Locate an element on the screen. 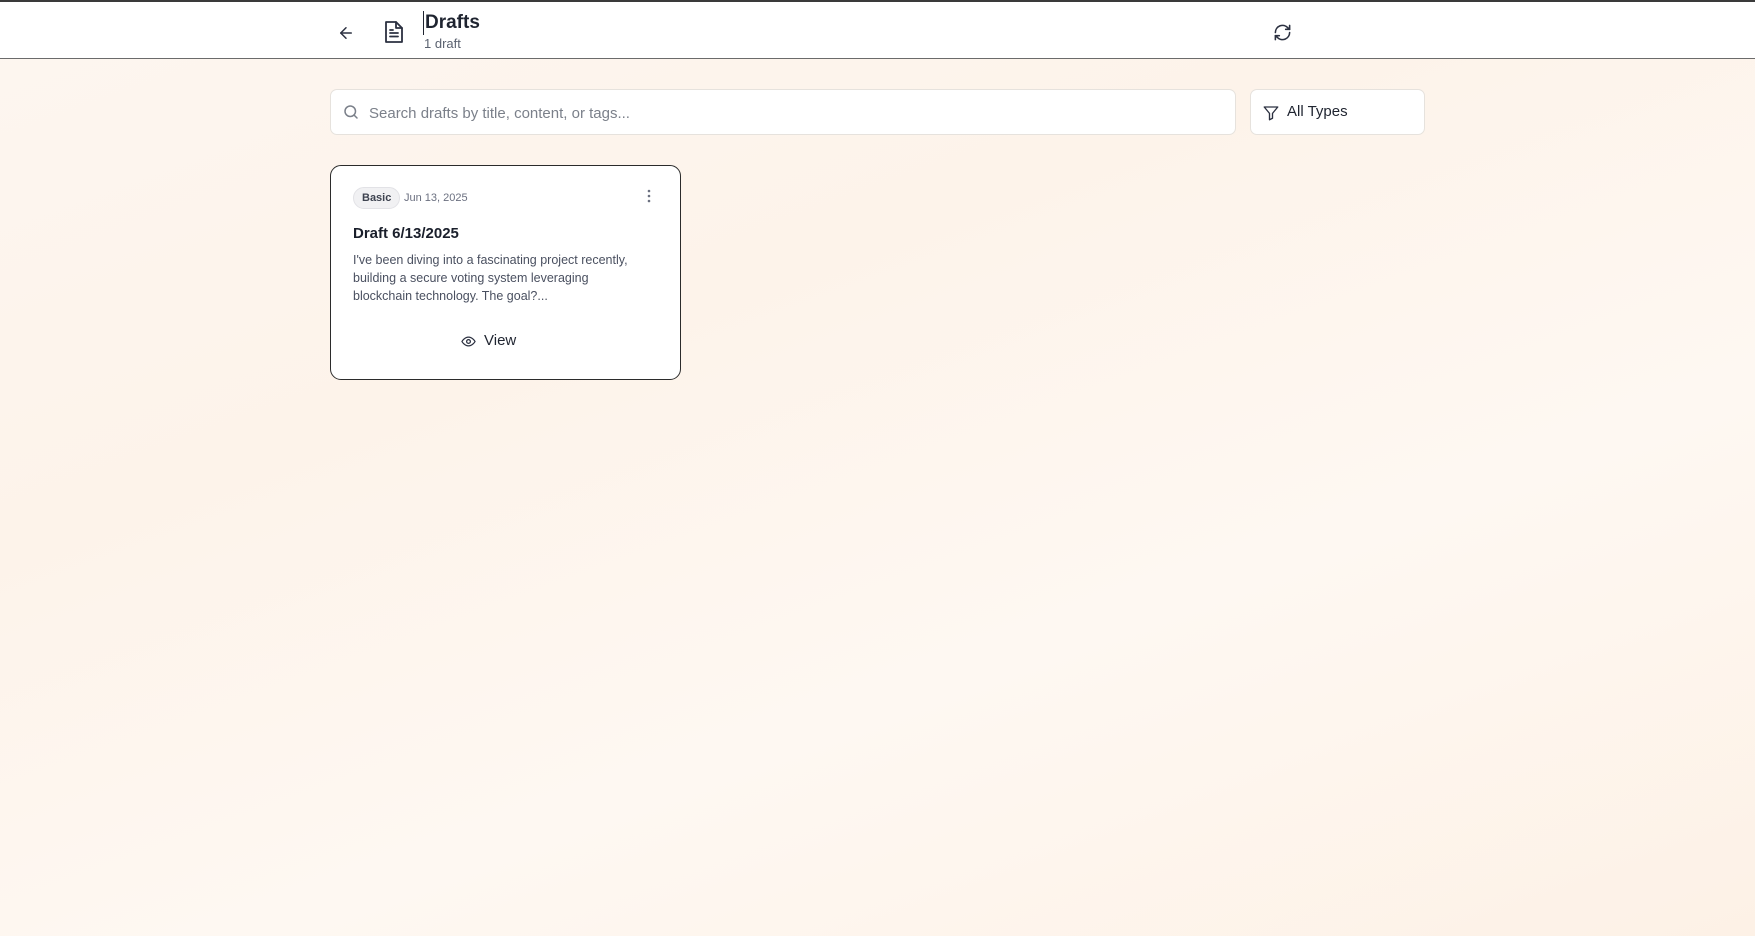 This screenshot has width=1755, height=936. document-icon is located at coordinates (394, 32).